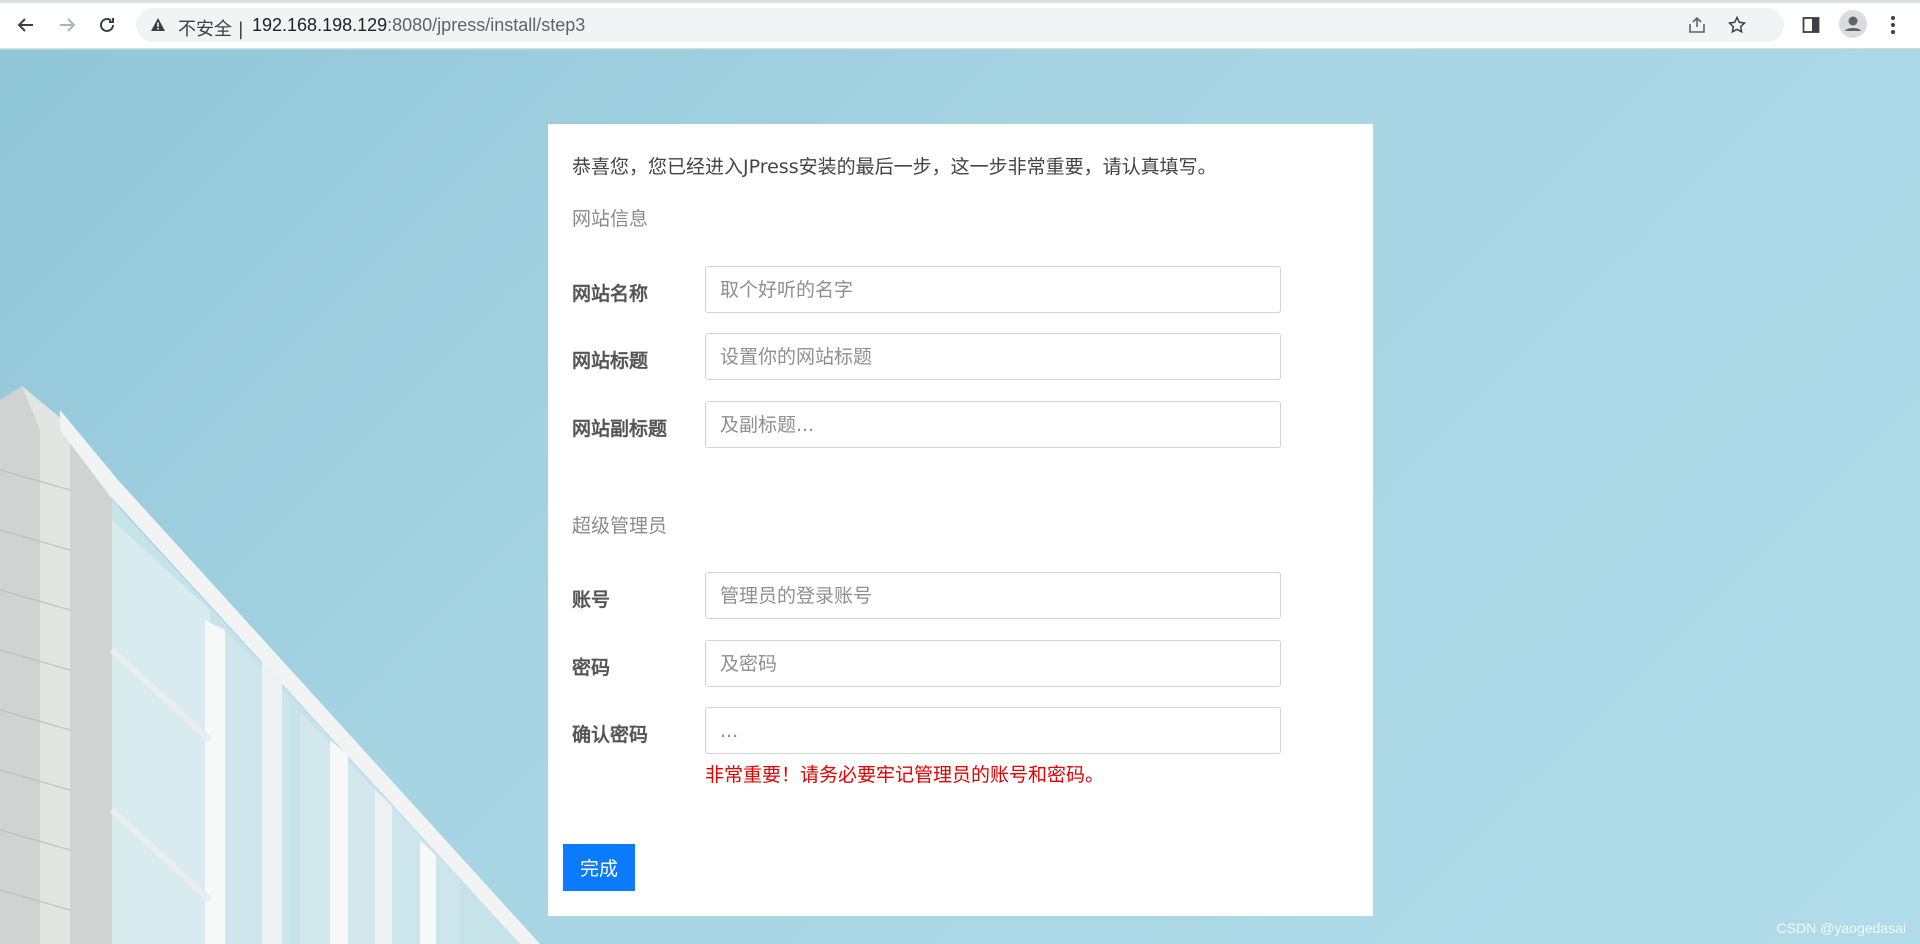 The image size is (1920, 944). I want to click on forward-button, so click(67, 25).